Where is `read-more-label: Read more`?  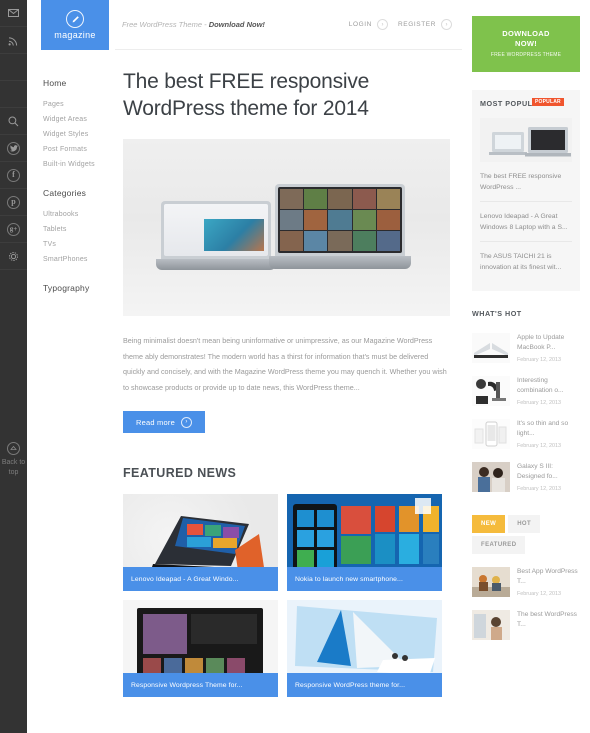 read-more-label: Read more is located at coordinates (155, 422).